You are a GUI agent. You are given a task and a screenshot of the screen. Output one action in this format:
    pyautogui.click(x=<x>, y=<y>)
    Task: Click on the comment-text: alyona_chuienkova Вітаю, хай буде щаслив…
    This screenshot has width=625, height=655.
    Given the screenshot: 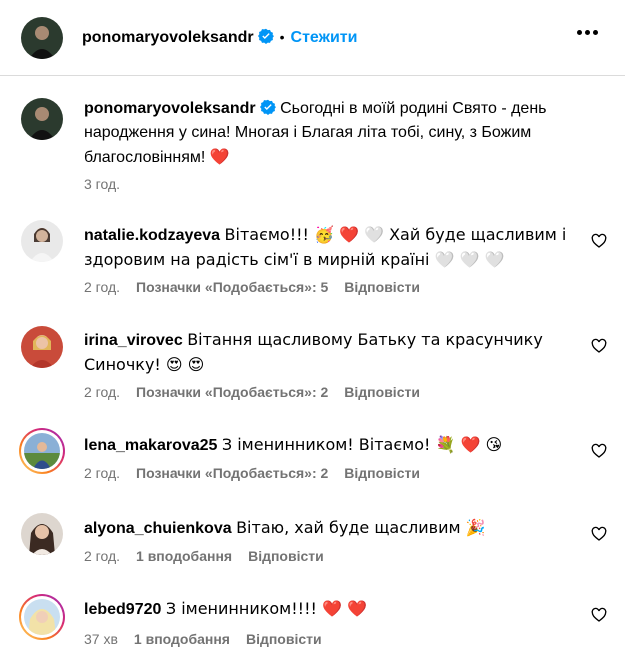 What is the action you would take?
    pyautogui.click(x=334, y=528)
    